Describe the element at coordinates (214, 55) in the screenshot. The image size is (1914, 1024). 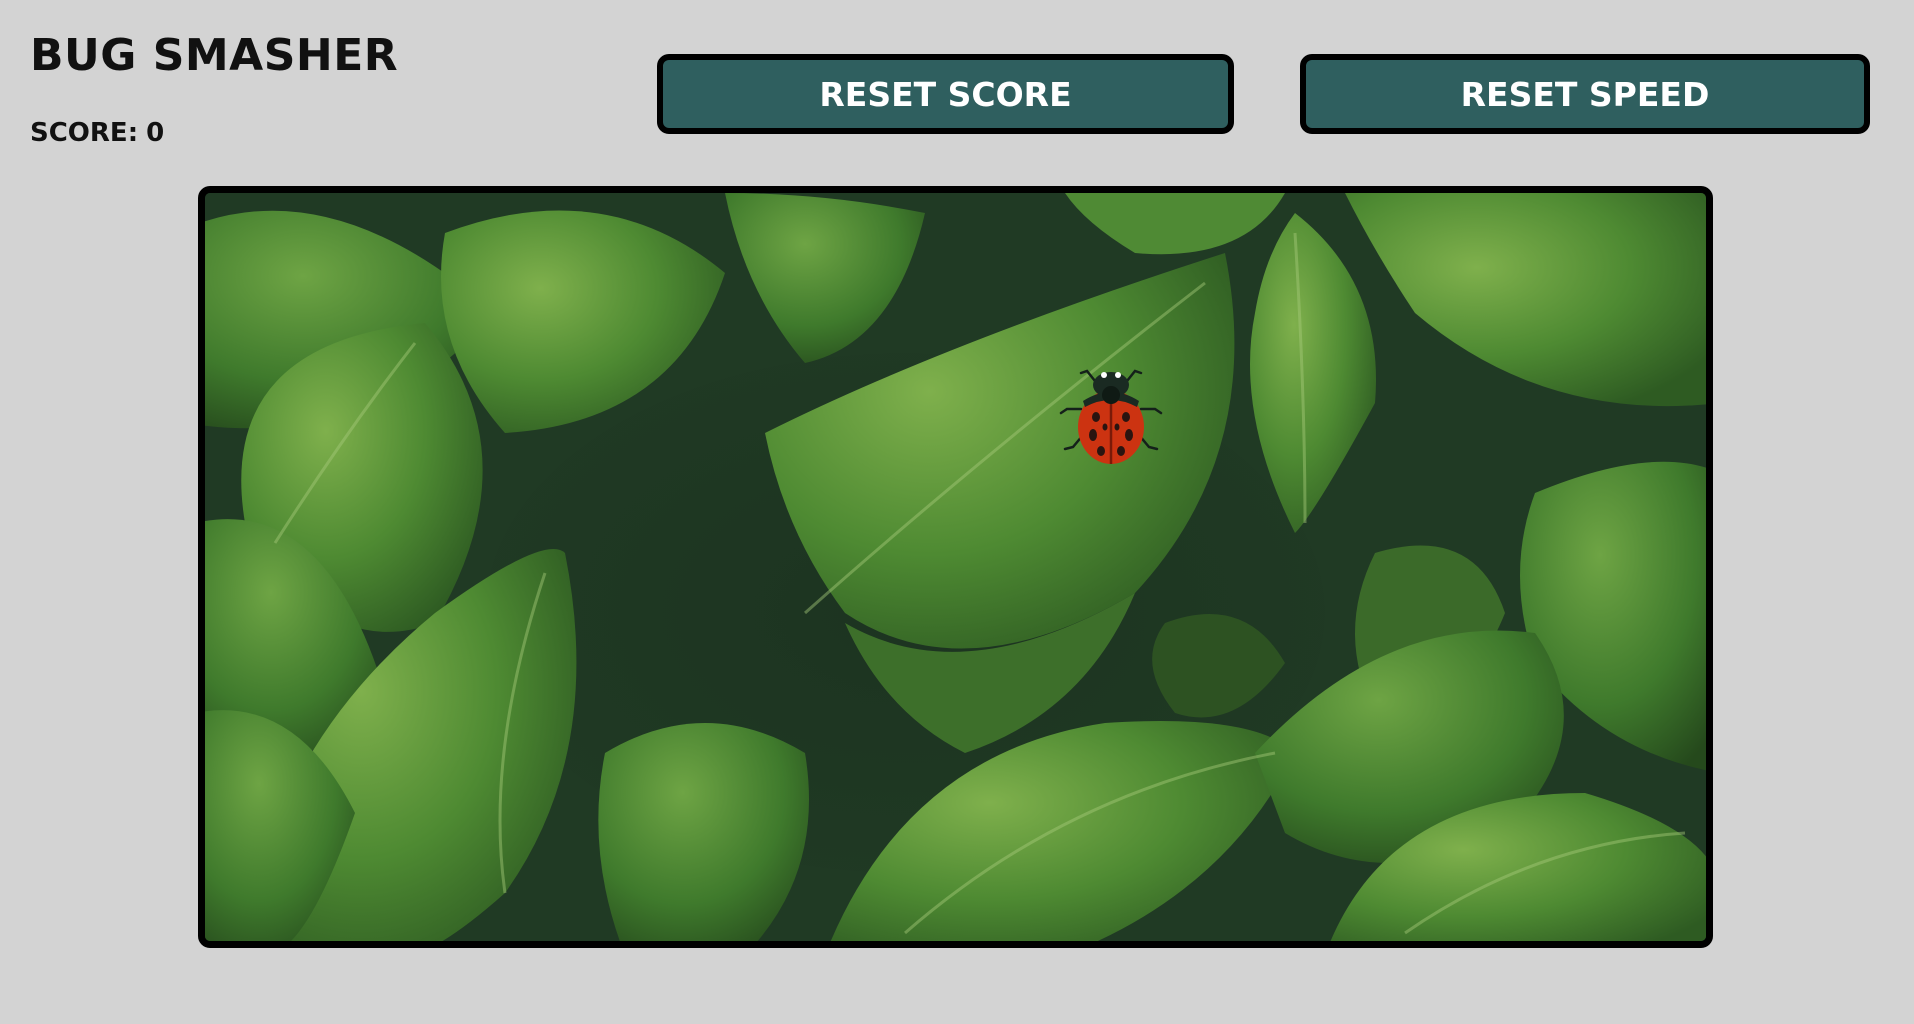
I see `game-title: BUG SMASHER` at that location.